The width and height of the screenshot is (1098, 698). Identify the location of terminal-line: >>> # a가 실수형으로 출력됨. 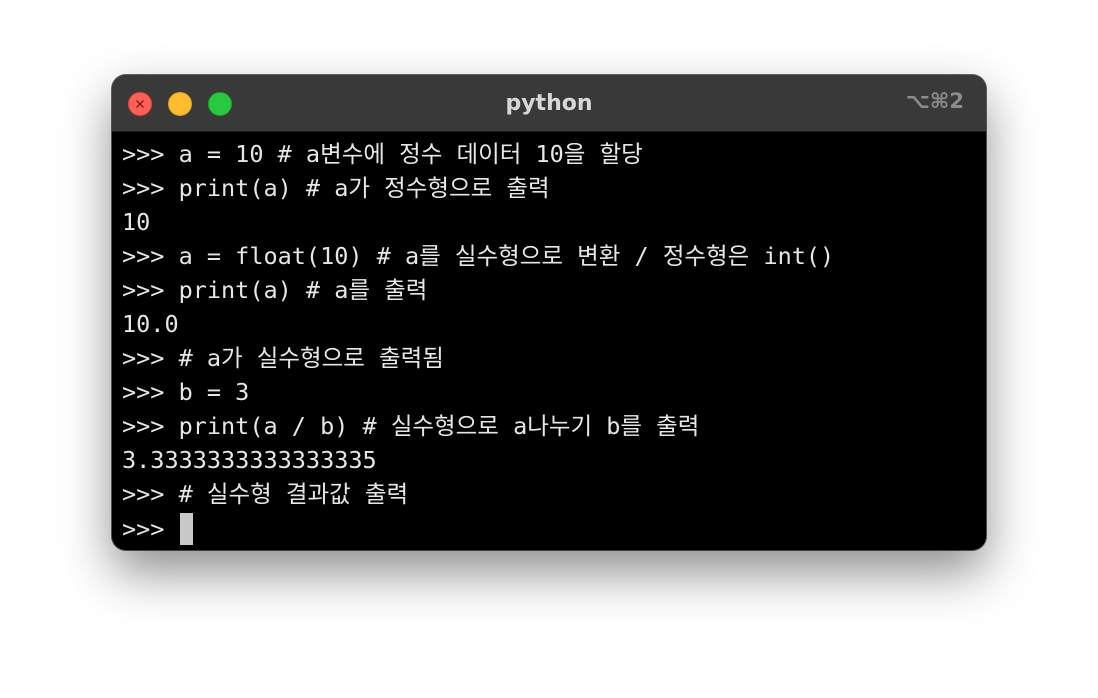
(283, 358).